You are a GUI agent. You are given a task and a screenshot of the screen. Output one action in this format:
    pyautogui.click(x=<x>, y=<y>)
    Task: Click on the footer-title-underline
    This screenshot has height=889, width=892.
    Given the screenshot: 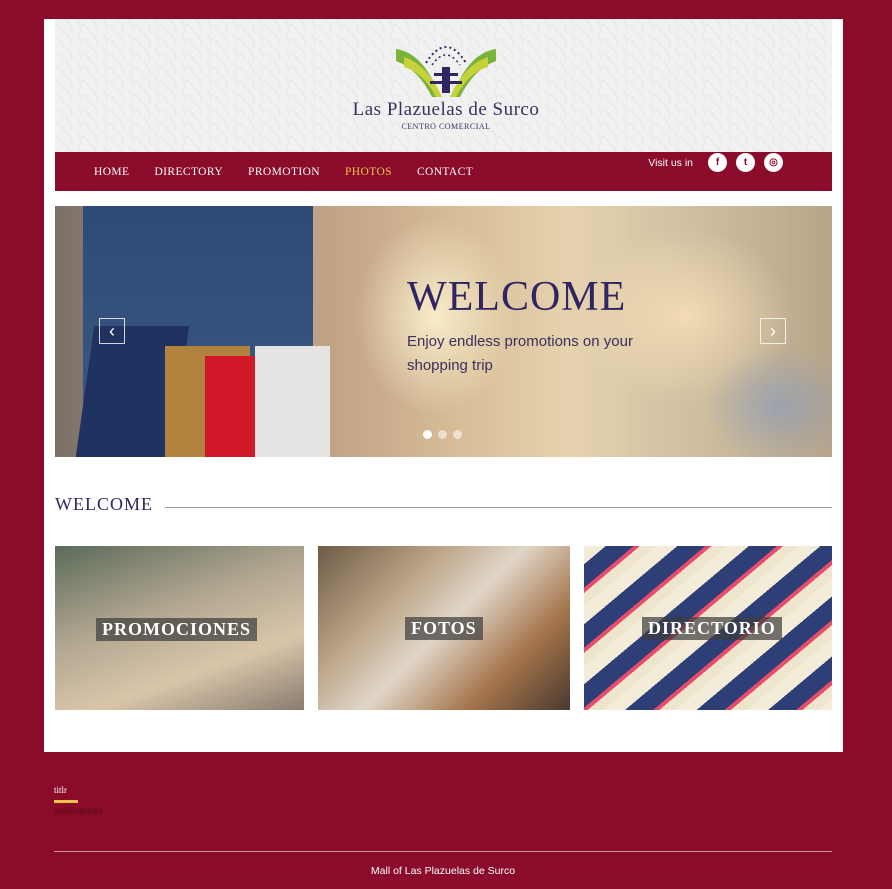 What is the action you would take?
    pyautogui.click(x=66, y=801)
    